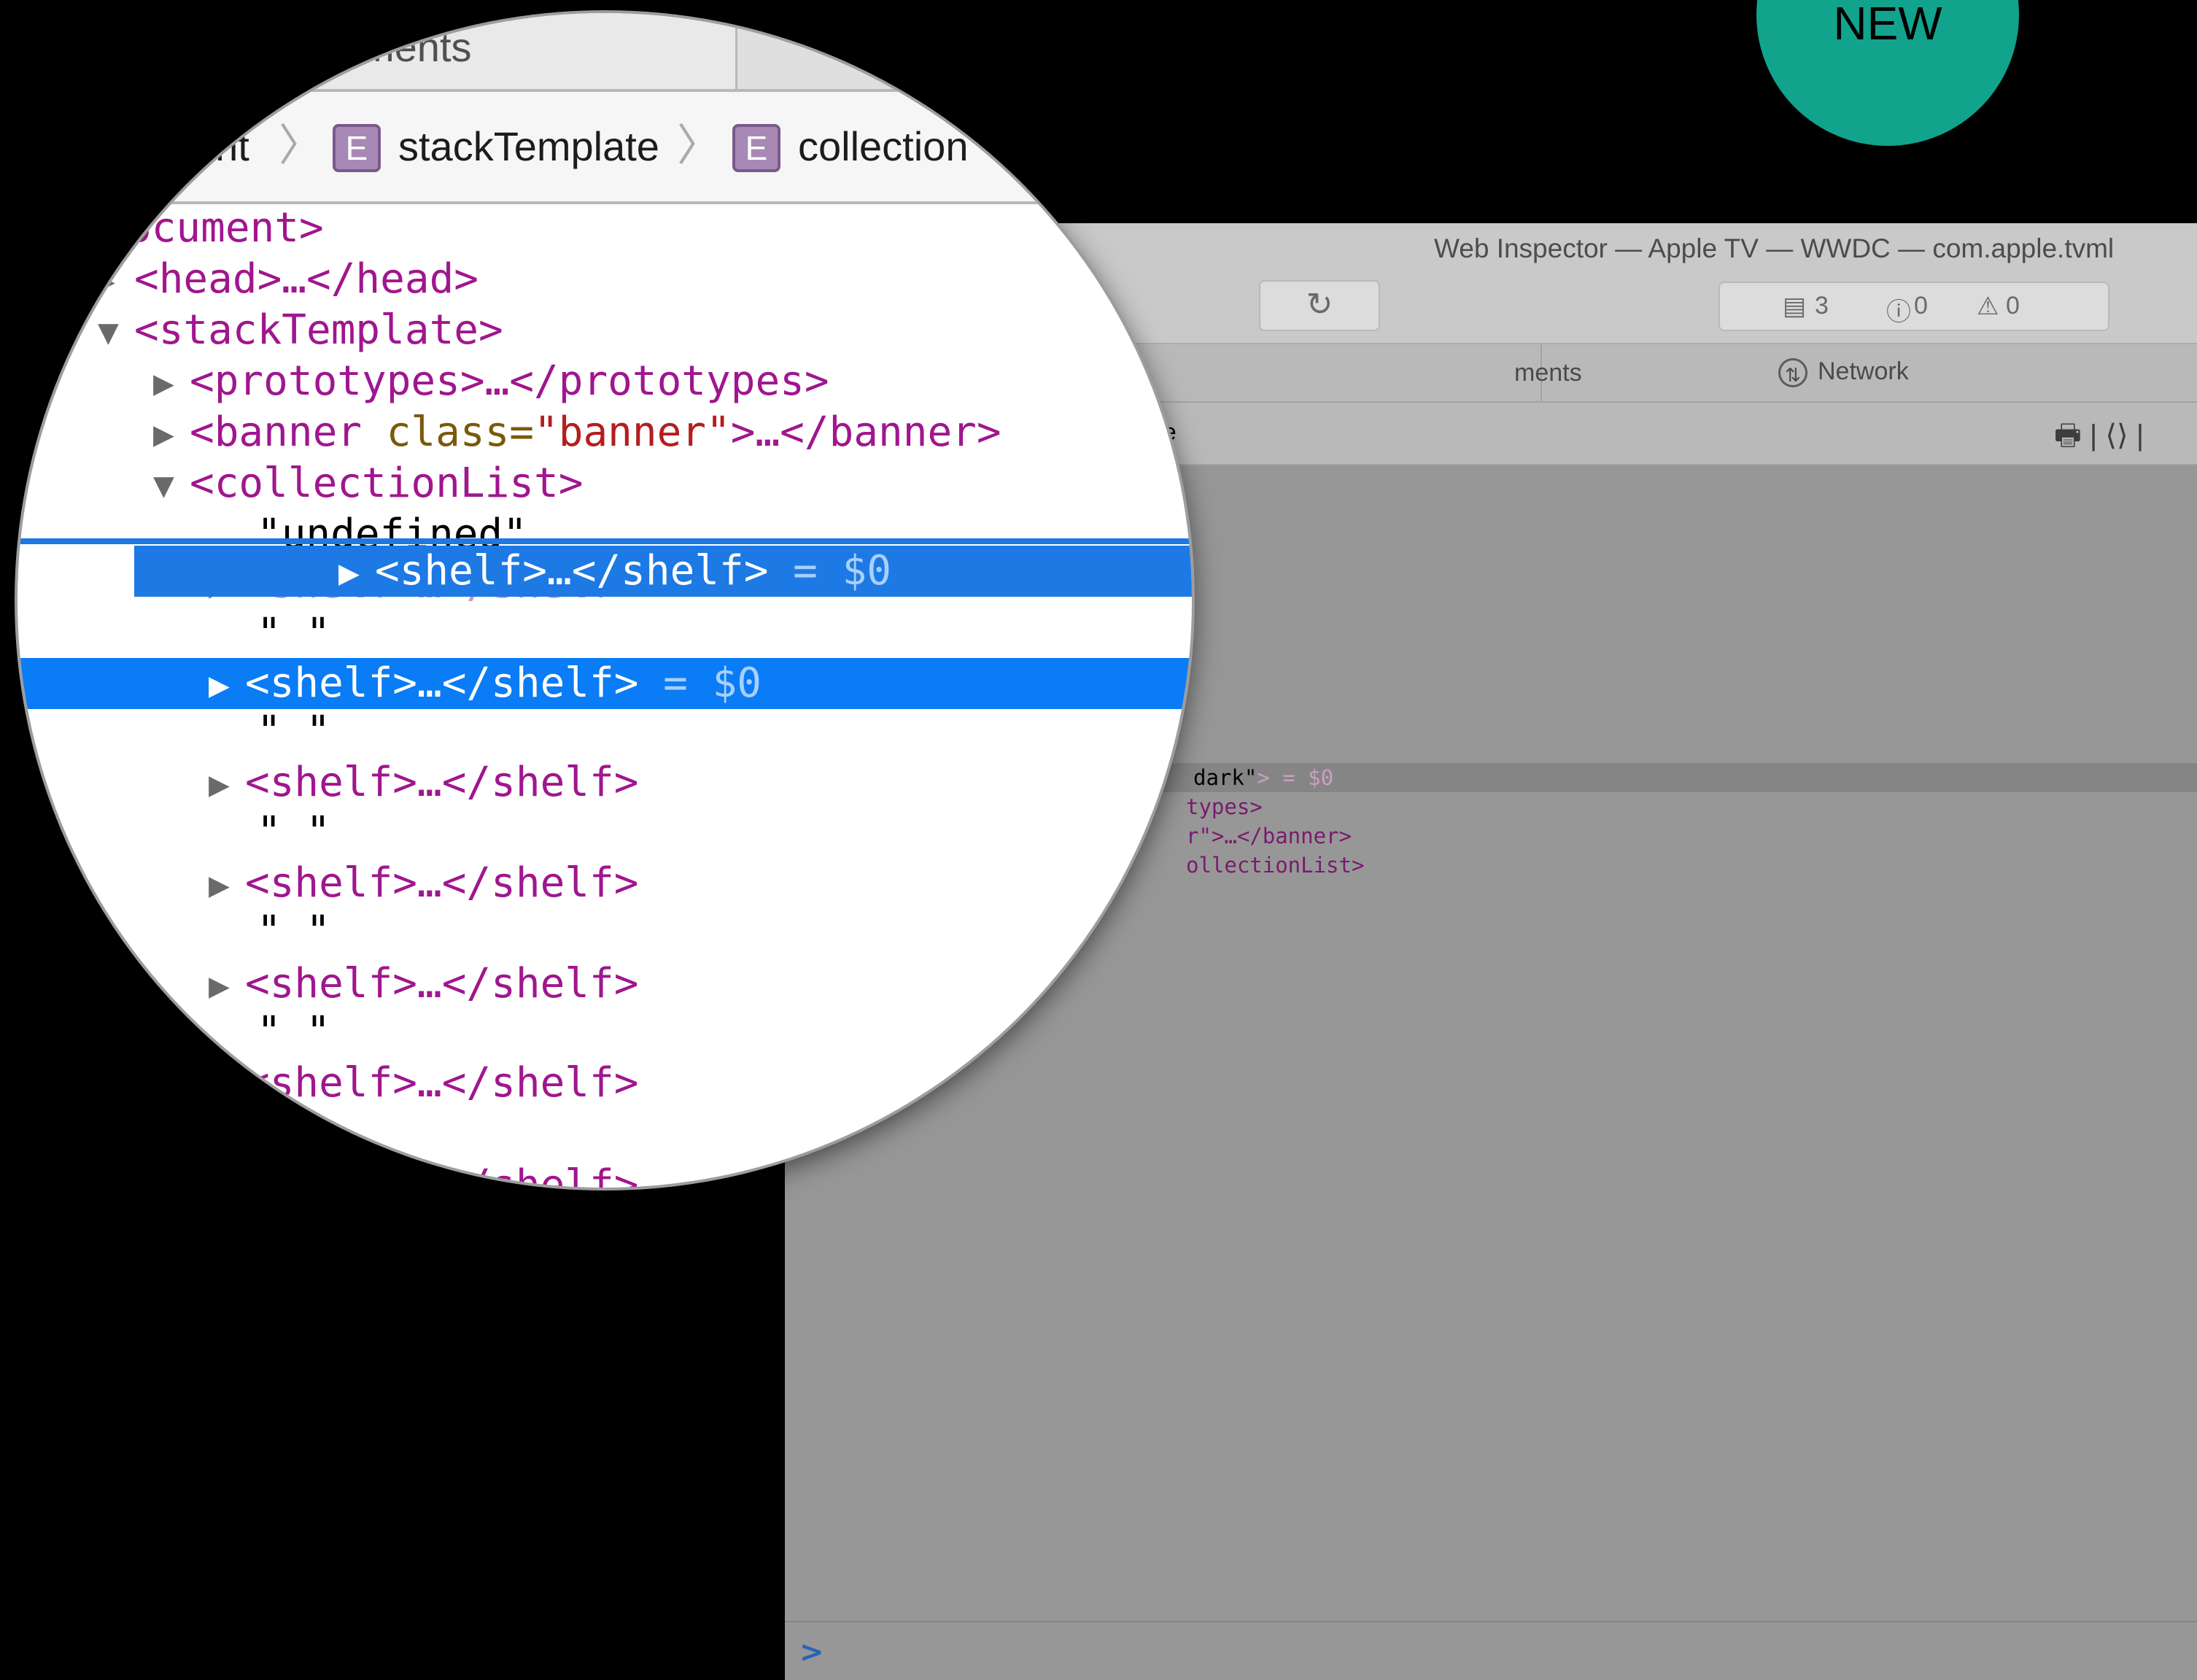 The height and width of the screenshot is (1680, 2197). Describe the element at coordinates (1988, 306) in the screenshot. I see `warning-icon: ⚠` at that location.